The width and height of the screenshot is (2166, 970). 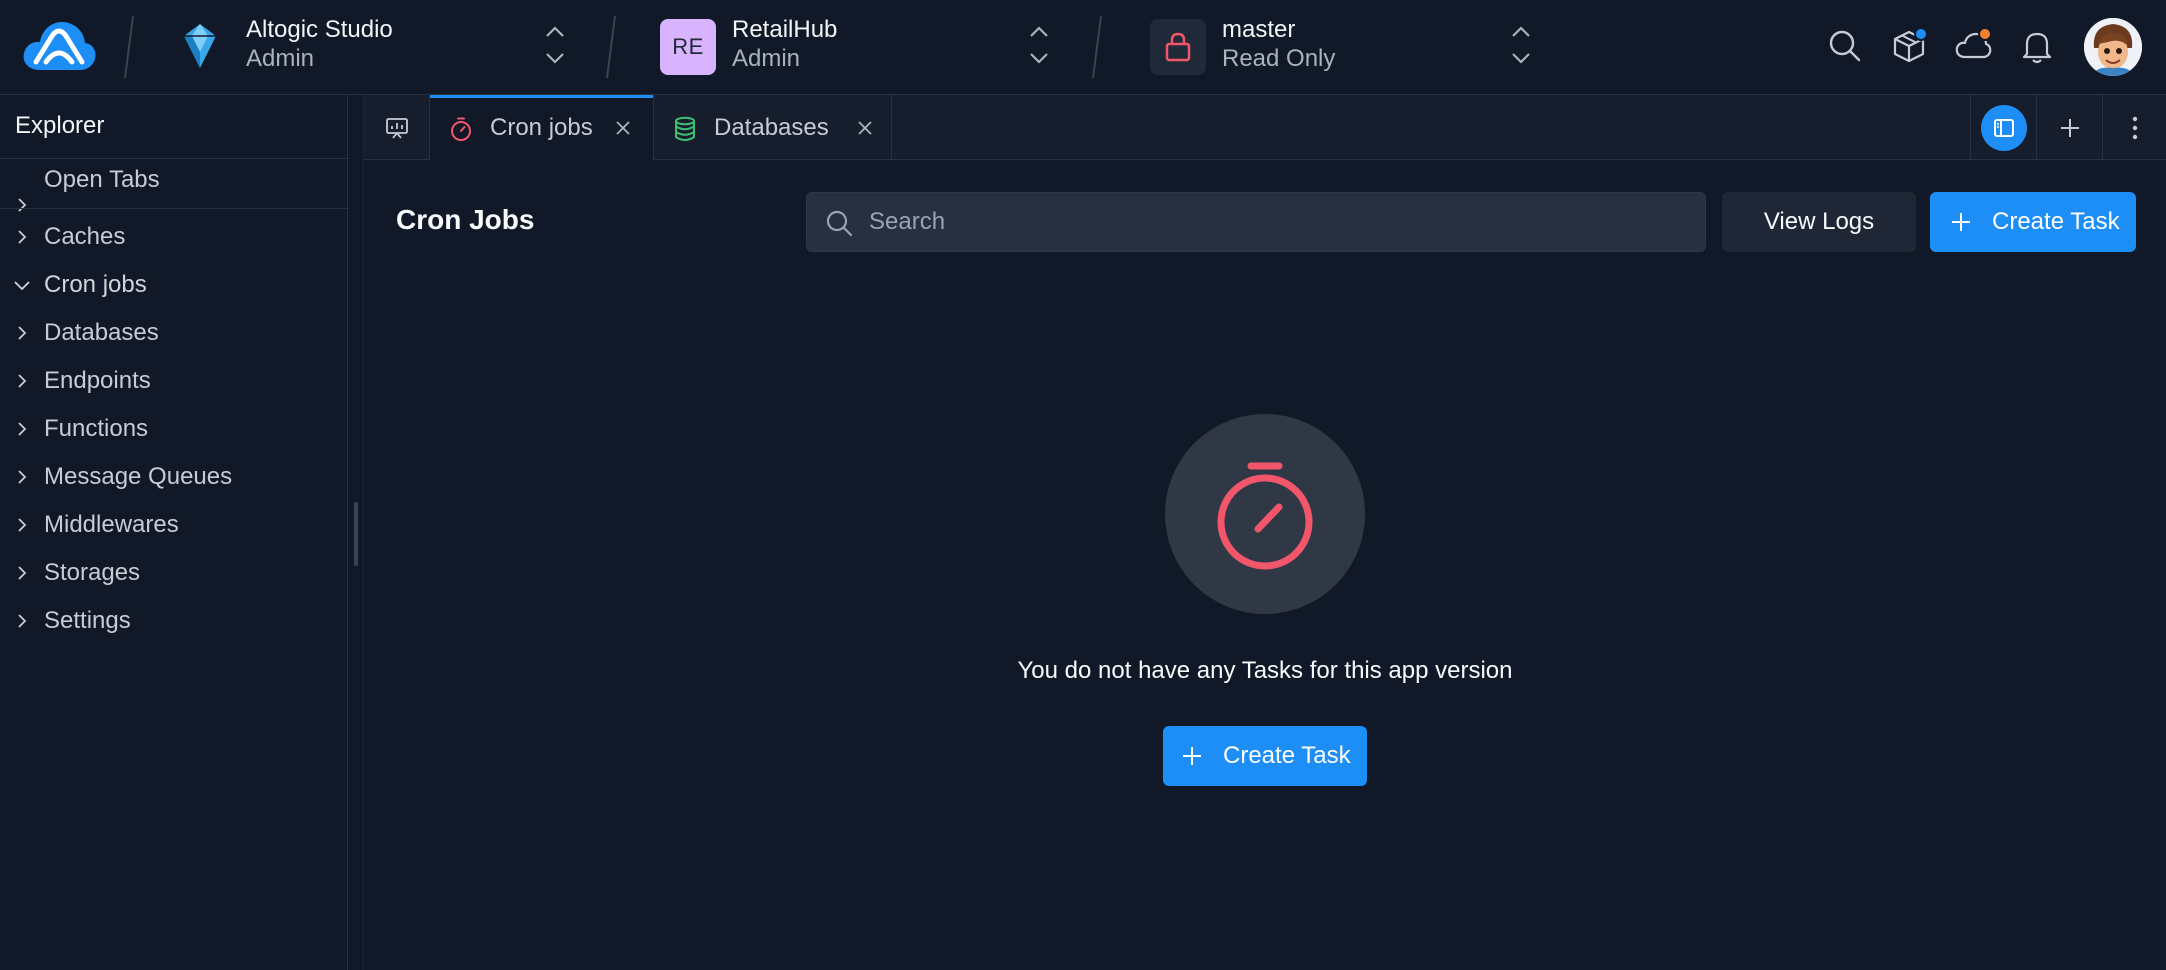 What do you see at coordinates (1279, 222) in the screenshot?
I see `search-input` at bounding box center [1279, 222].